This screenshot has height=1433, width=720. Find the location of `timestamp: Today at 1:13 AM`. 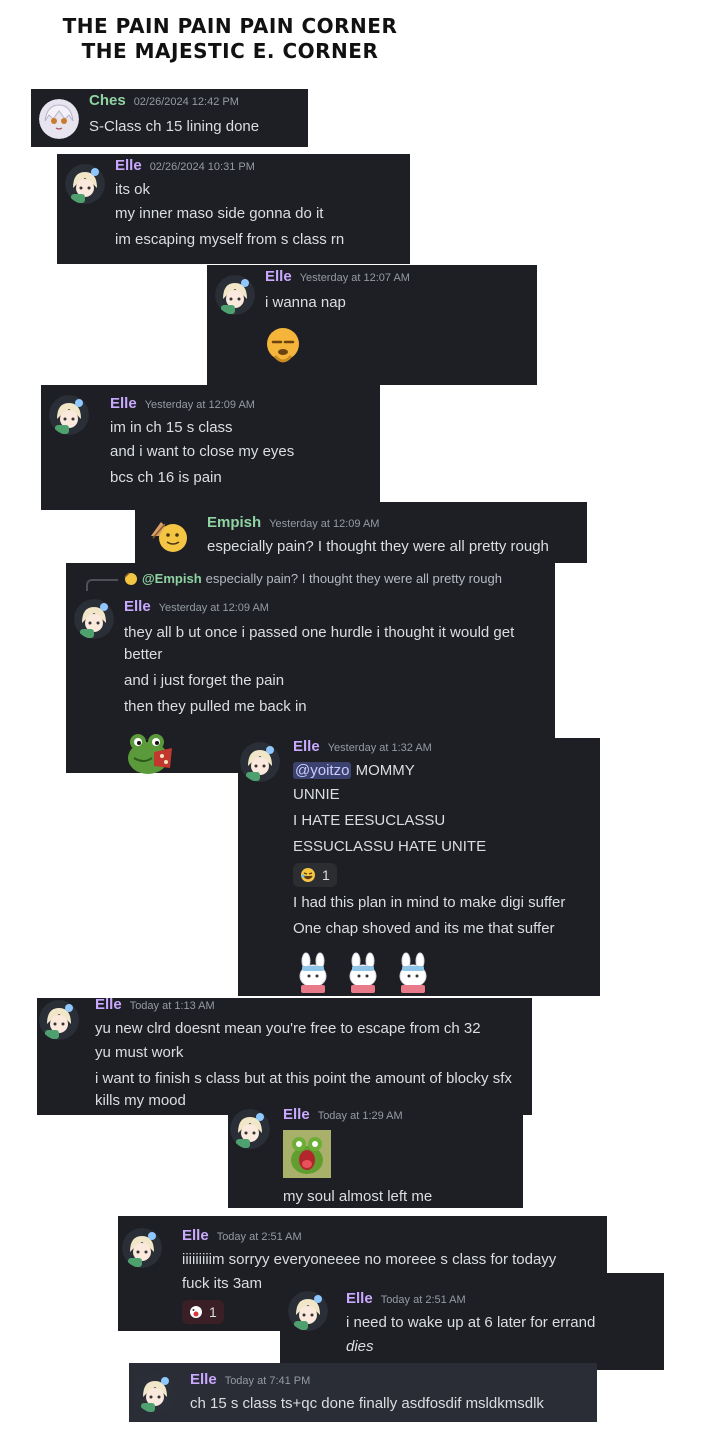

timestamp: Today at 1:13 AM is located at coordinates (172, 1006).